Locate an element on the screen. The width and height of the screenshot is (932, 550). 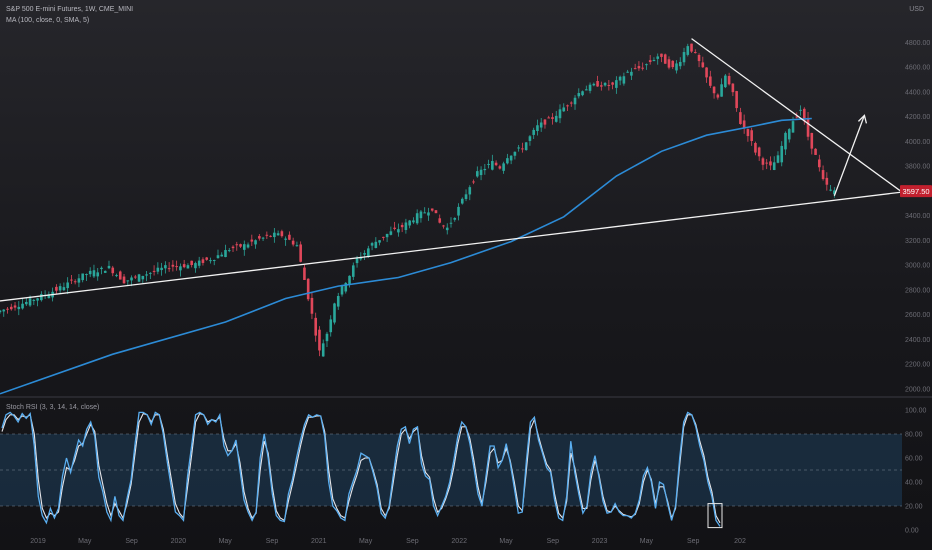
time-tick-label: 202 is located at coordinates (740, 541).